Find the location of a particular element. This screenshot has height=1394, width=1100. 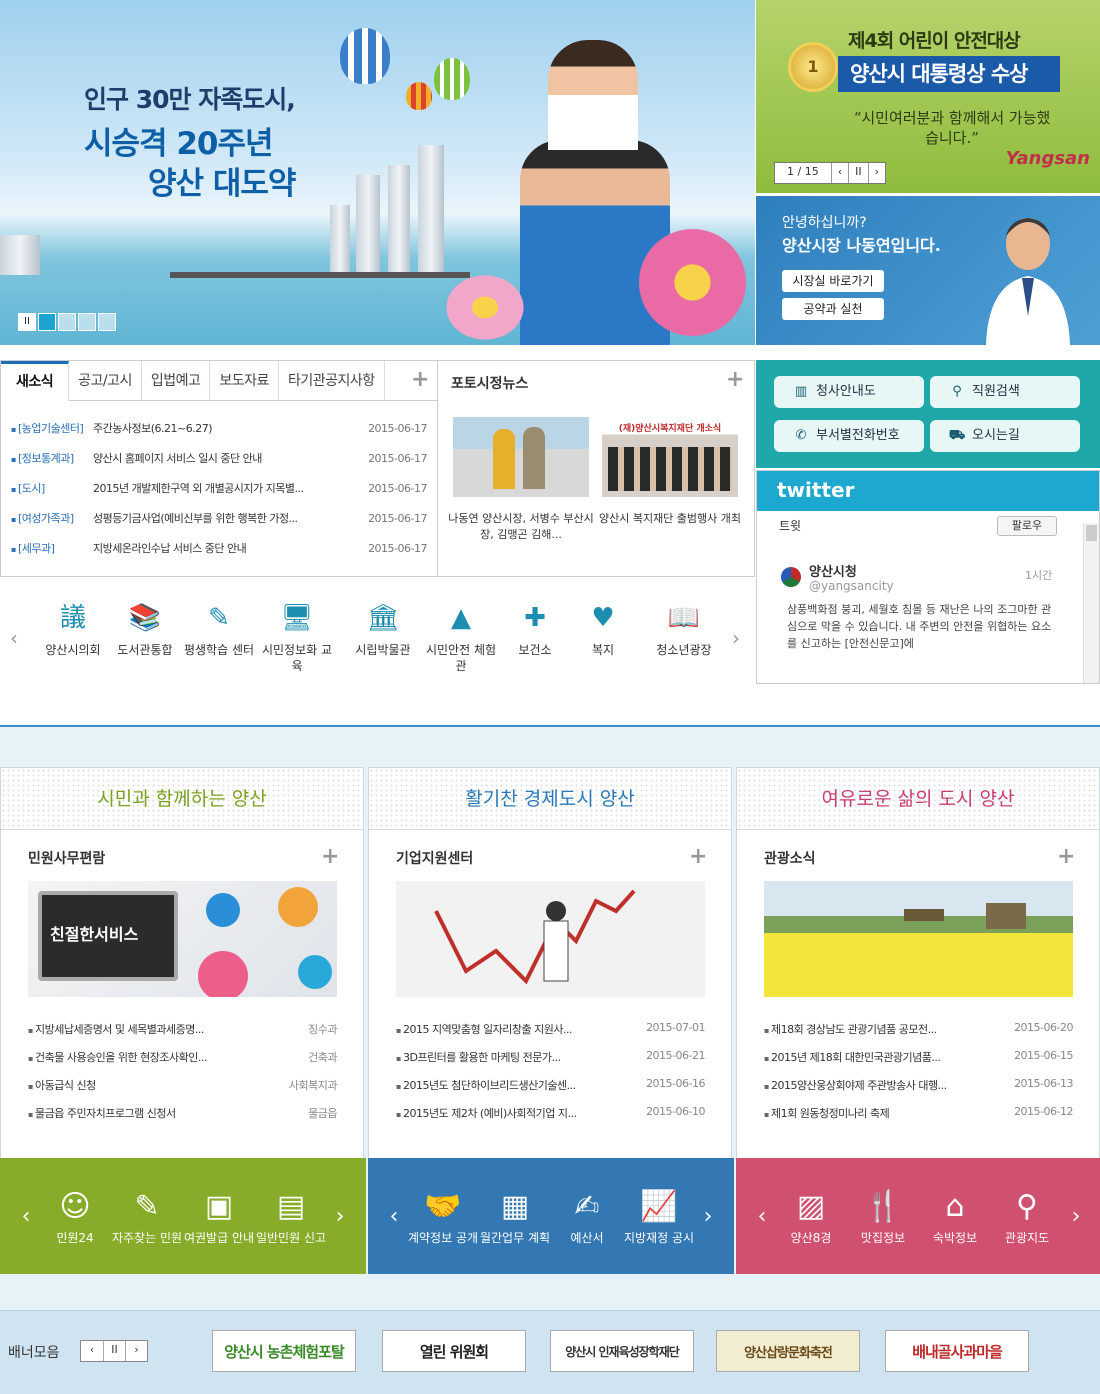

list-item: 2015년도 첨단하이브리드생산기술센...2015-06-16 is located at coordinates (551, 1085).